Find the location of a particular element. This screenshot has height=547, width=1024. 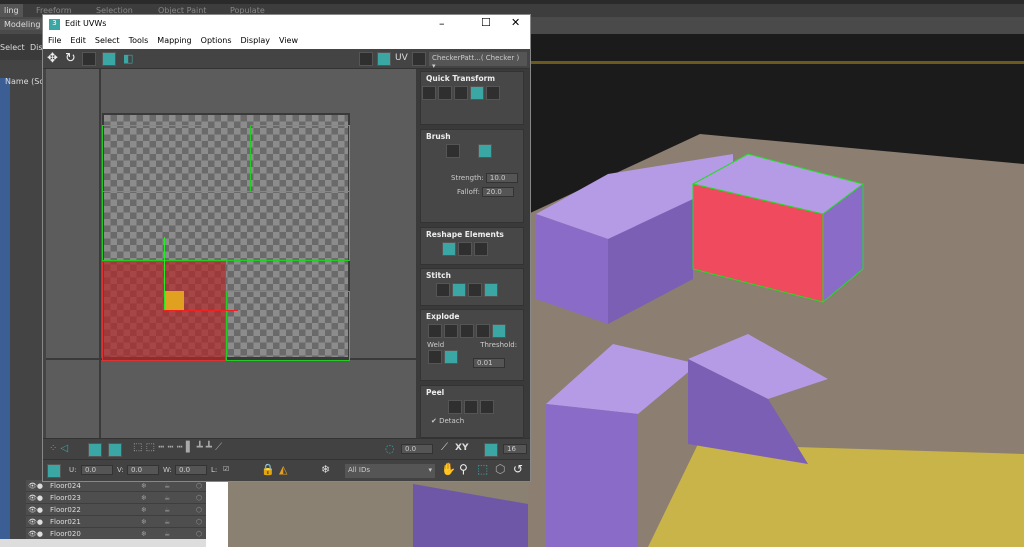

reset-peel-icon is located at coordinates (487, 407).